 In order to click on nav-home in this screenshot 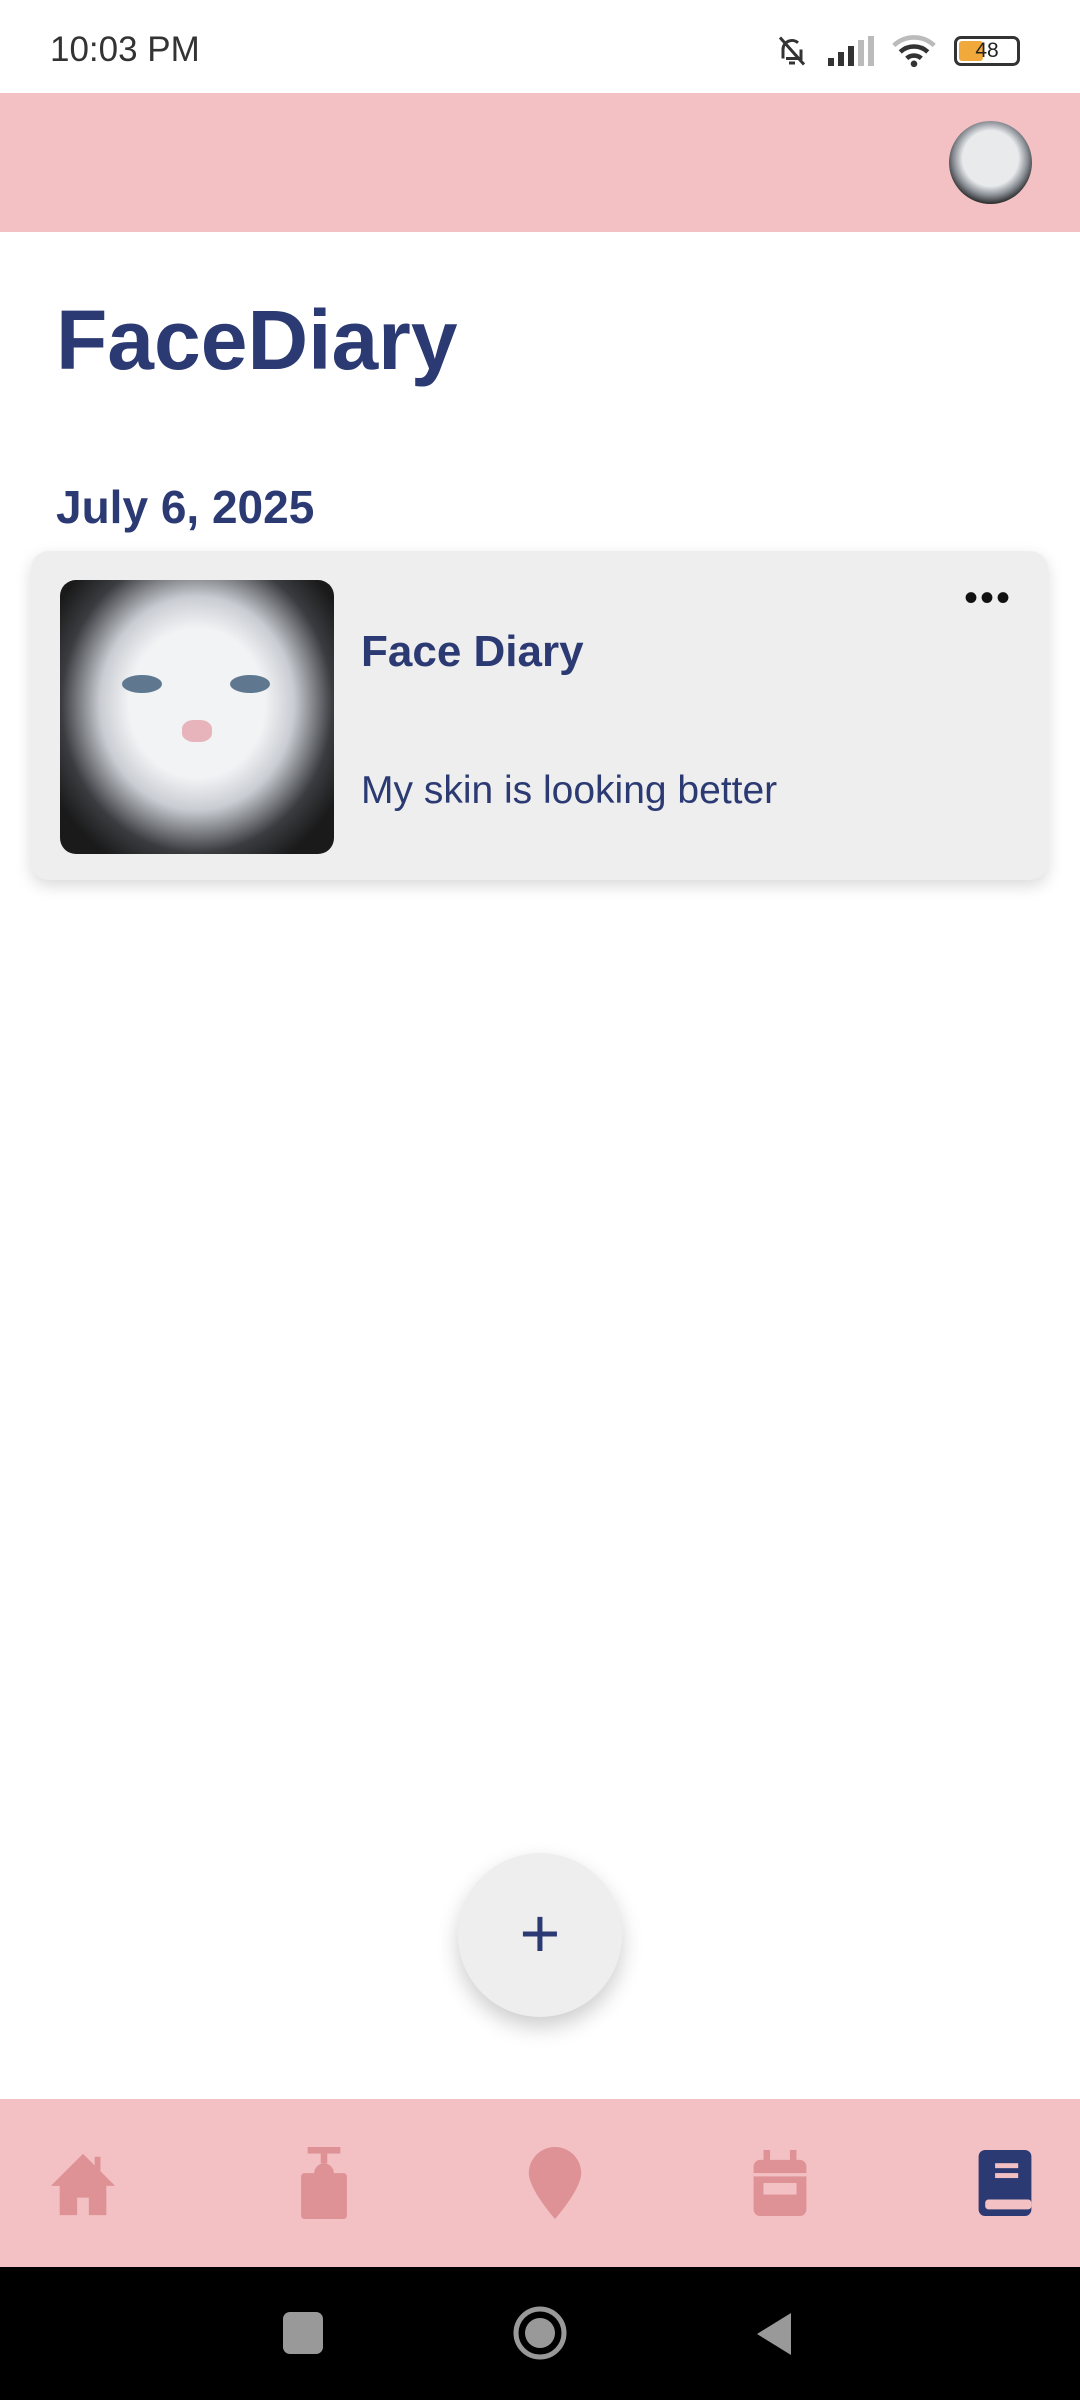, I will do `click(83, 2183)`.